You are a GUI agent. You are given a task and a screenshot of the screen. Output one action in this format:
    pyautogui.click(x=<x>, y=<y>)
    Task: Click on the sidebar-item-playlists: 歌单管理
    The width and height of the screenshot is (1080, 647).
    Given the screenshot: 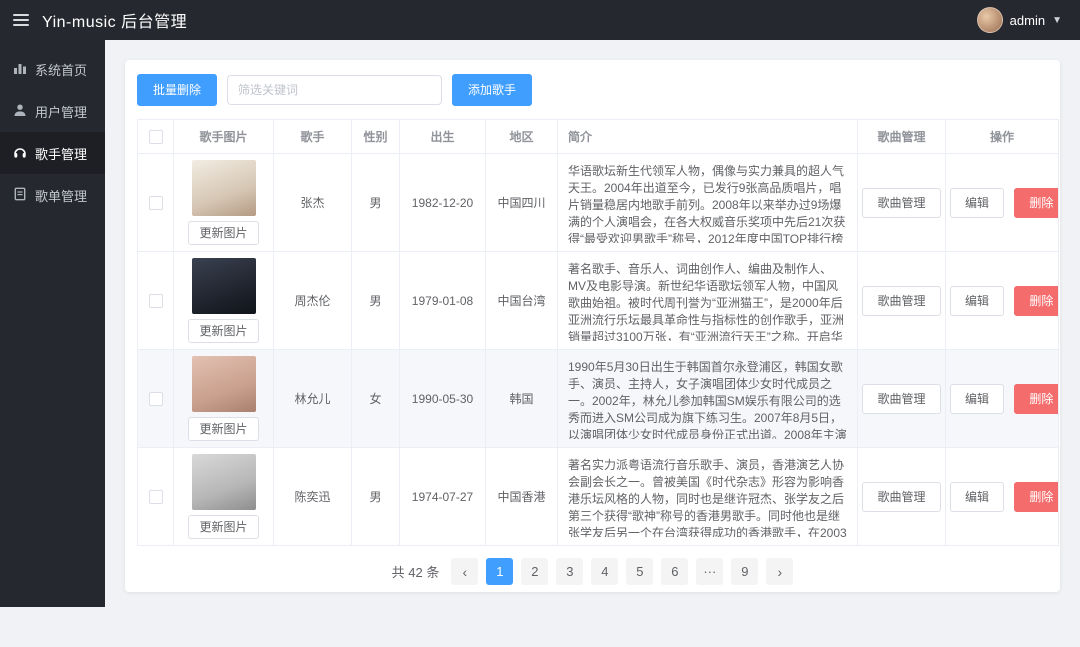 What is the action you would take?
    pyautogui.click(x=52, y=195)
    